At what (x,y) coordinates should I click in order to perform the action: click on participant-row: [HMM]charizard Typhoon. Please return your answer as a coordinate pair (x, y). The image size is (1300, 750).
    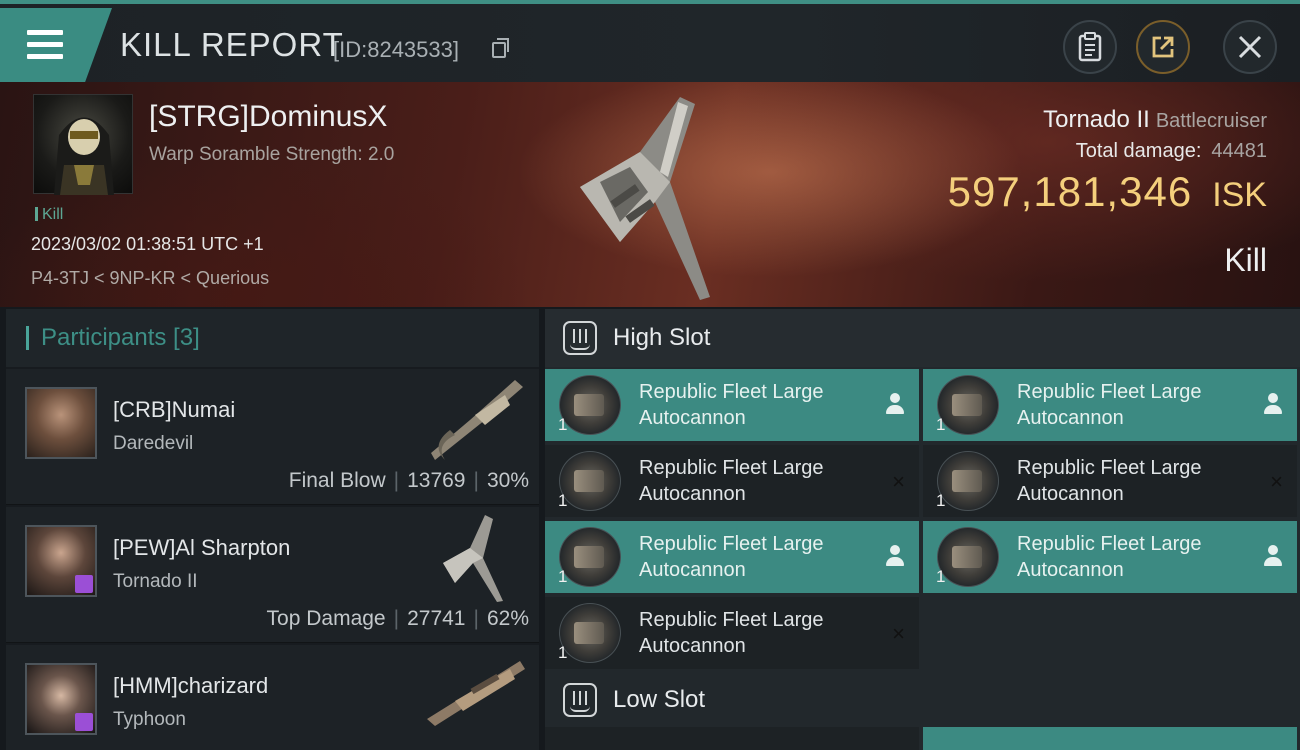
    Looking at the image, I should click on (272, 697).